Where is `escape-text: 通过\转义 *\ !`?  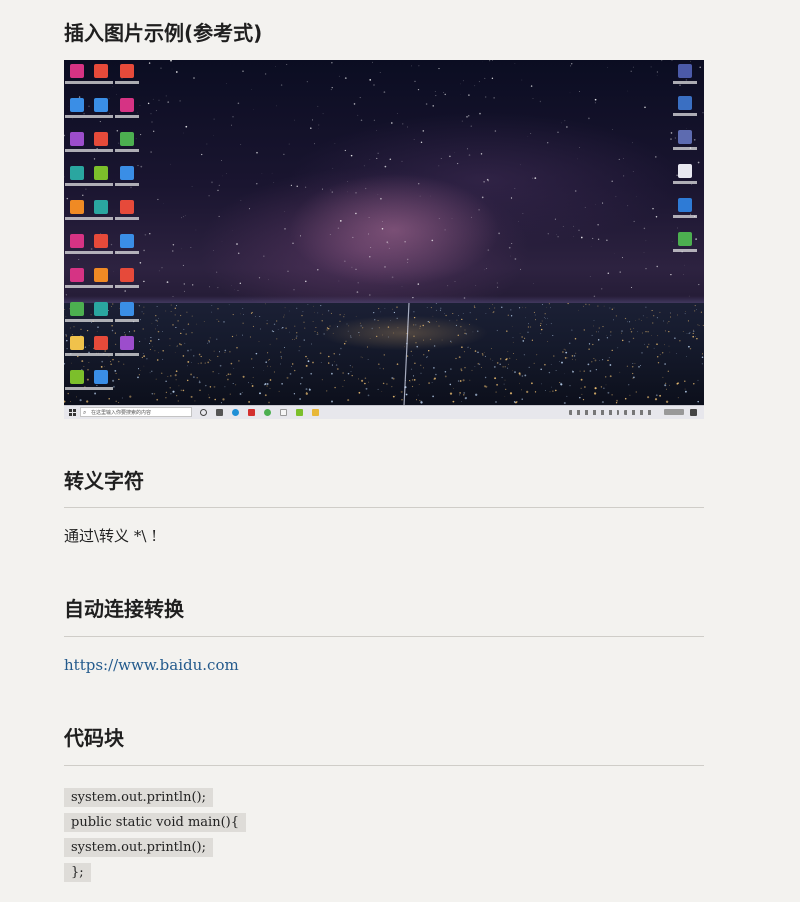 escape-text: 通过\转义 *\ ! is located at coordinates (111, 536).